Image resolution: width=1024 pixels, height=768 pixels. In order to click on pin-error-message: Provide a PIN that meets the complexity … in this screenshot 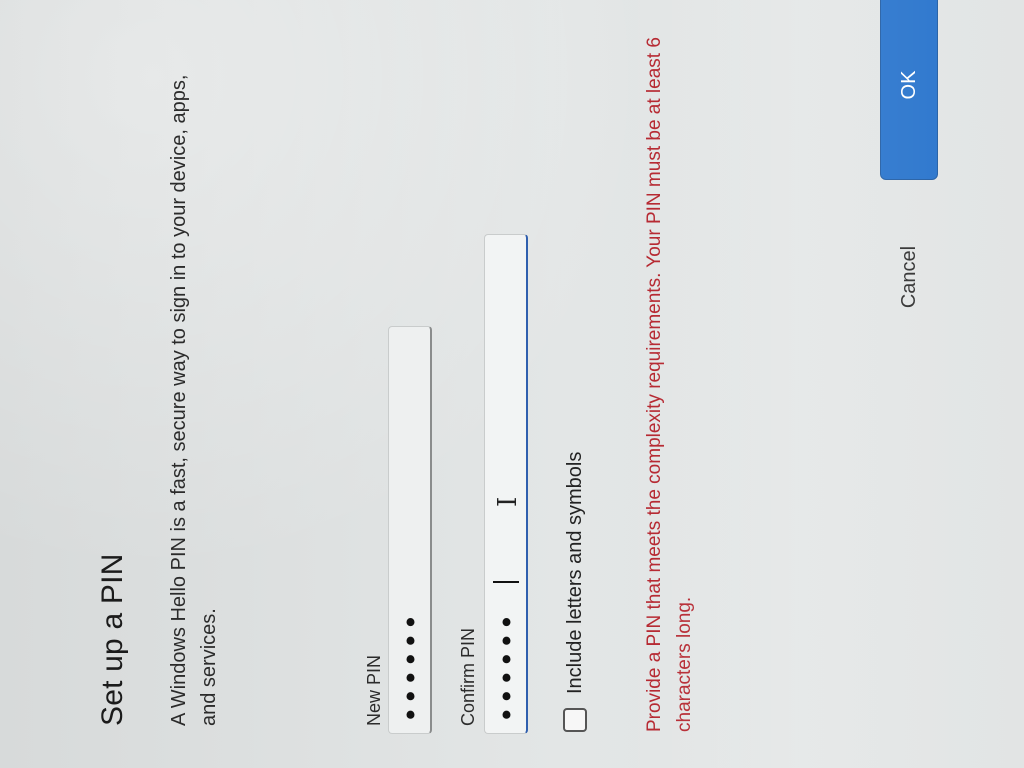, I will do `click(669, 384)`.